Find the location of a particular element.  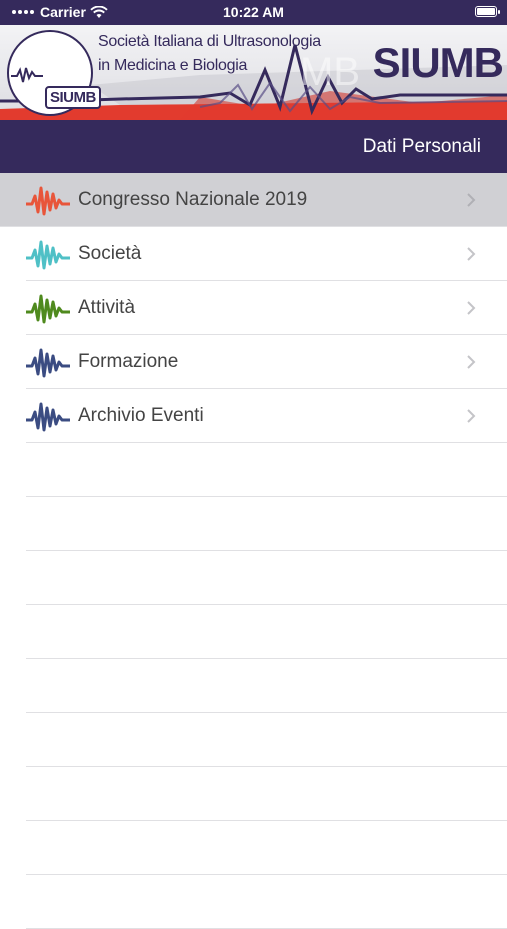

menu-item-label: Archivio Eventi is located at coordinates (141, 415).